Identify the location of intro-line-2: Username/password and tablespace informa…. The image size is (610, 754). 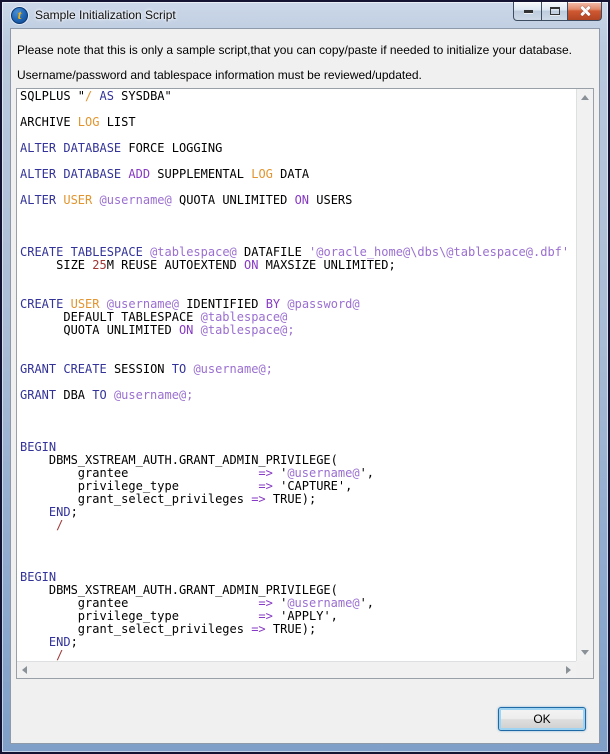
(219, 75).